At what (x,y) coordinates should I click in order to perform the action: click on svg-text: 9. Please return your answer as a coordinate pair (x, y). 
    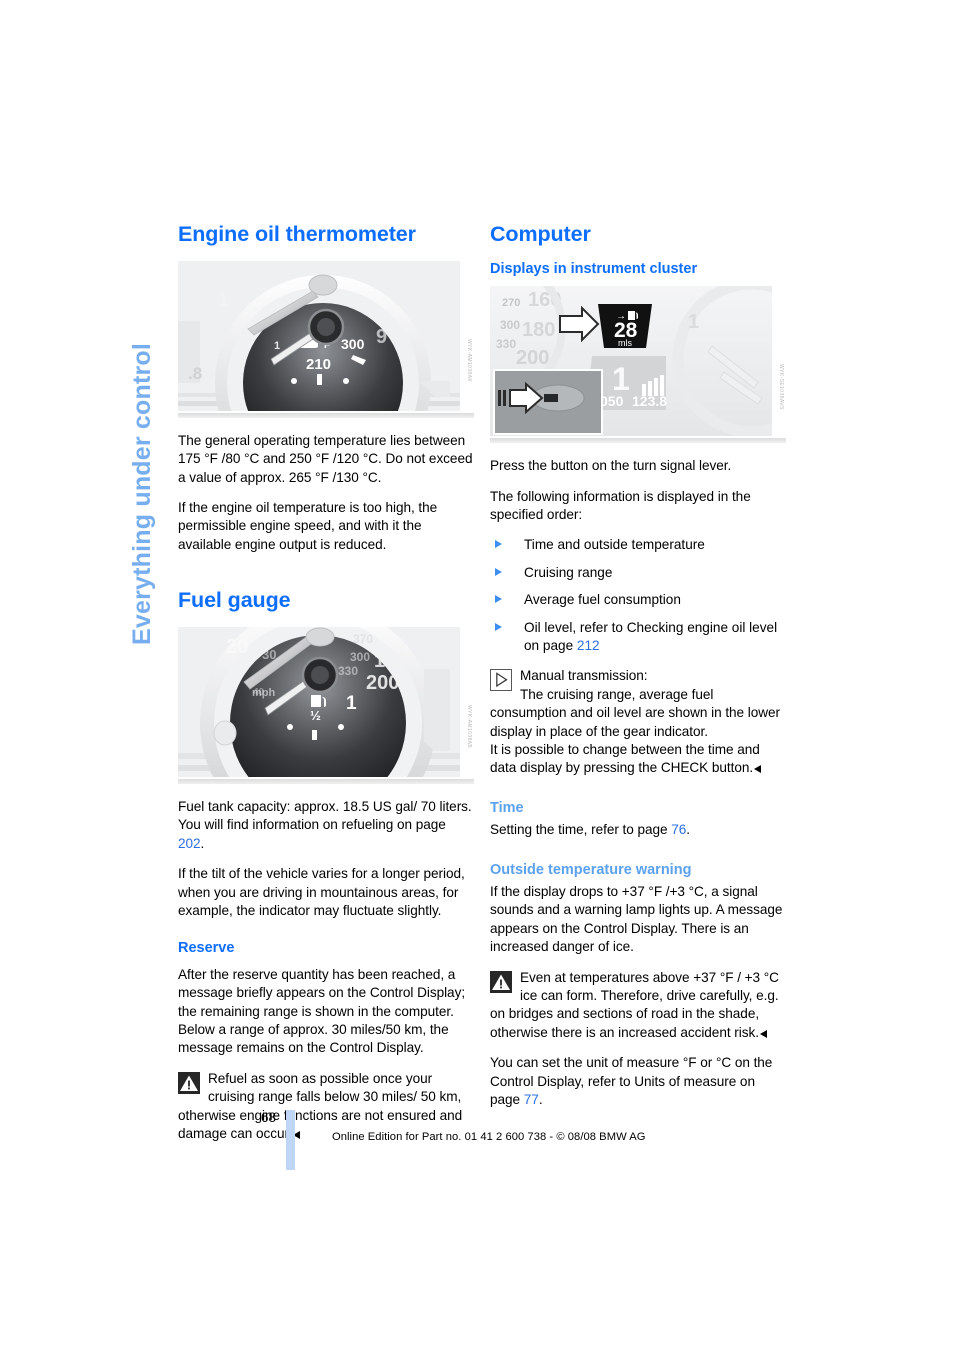
    Looking at the image, I should click on (381, 337).